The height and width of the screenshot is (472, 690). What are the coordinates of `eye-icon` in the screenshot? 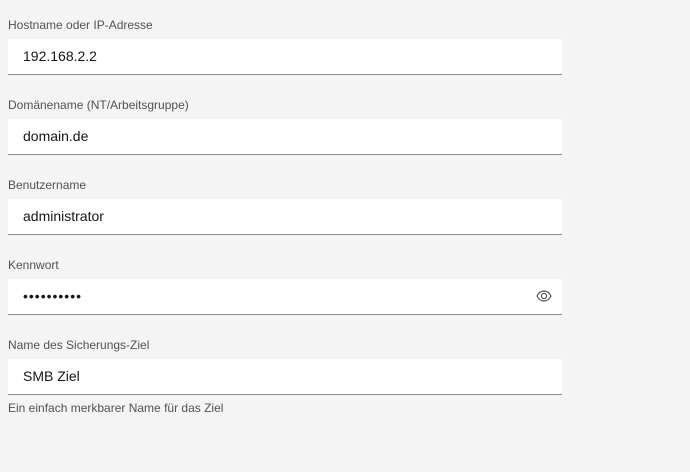 It's located at (544, 296).